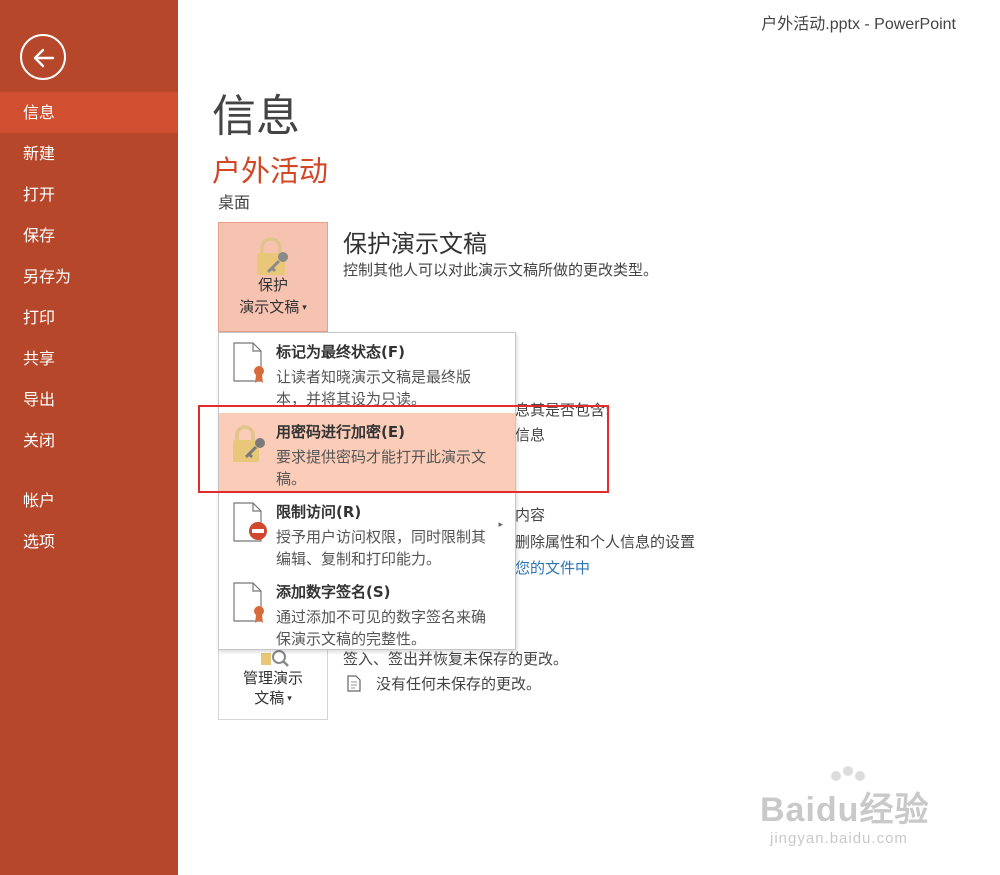 The image size is (1000, 875). What do you see at coordinates (858, 24) in the screenshot?
I see `window-title: 户外活动.pptx - PowerPoint` at bounding box center [858, 24].